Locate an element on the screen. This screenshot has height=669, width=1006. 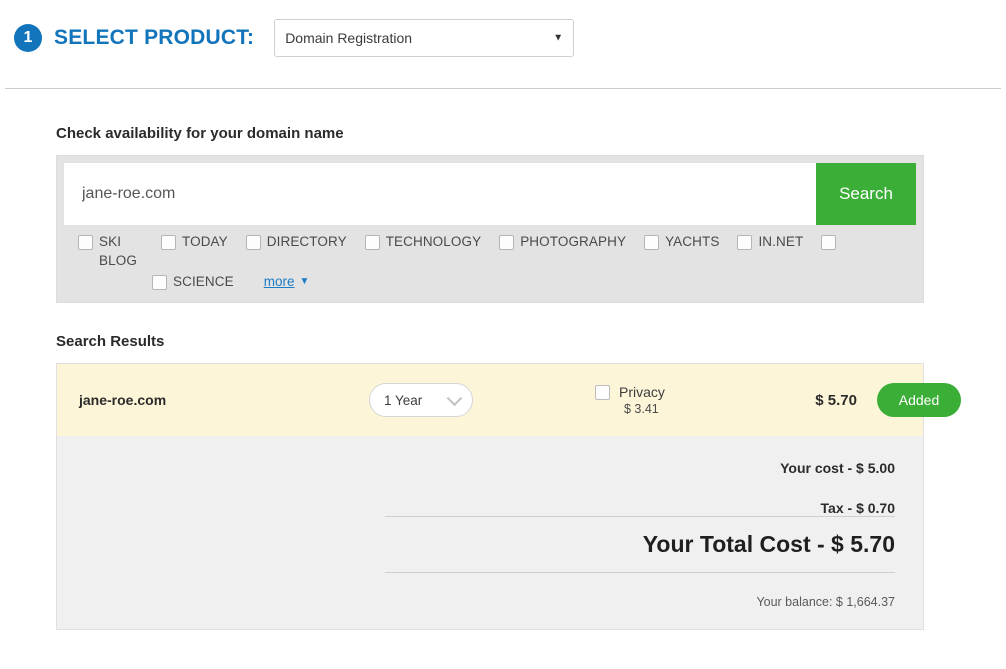
summary-balance: Your balance: $ 1,664.37 is located at coordinates (825, 602).